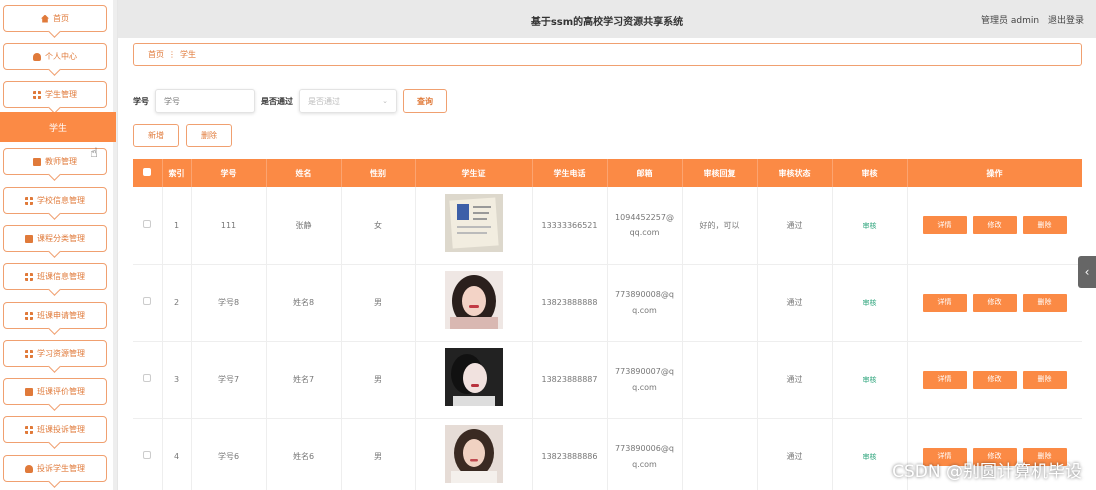 The image size is (1096, 490). I want to click on cell-index: 4, so click(177, 454).